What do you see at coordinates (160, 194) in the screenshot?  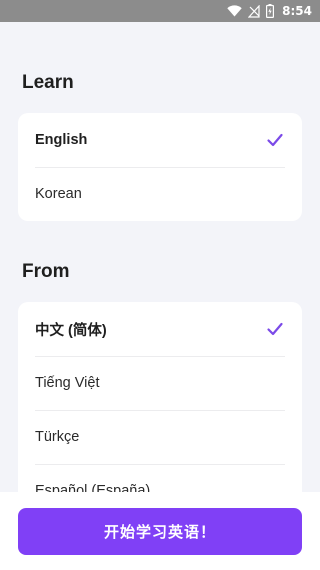 I see `learn-option-korean: Korean` at bounding box center [160, 194].